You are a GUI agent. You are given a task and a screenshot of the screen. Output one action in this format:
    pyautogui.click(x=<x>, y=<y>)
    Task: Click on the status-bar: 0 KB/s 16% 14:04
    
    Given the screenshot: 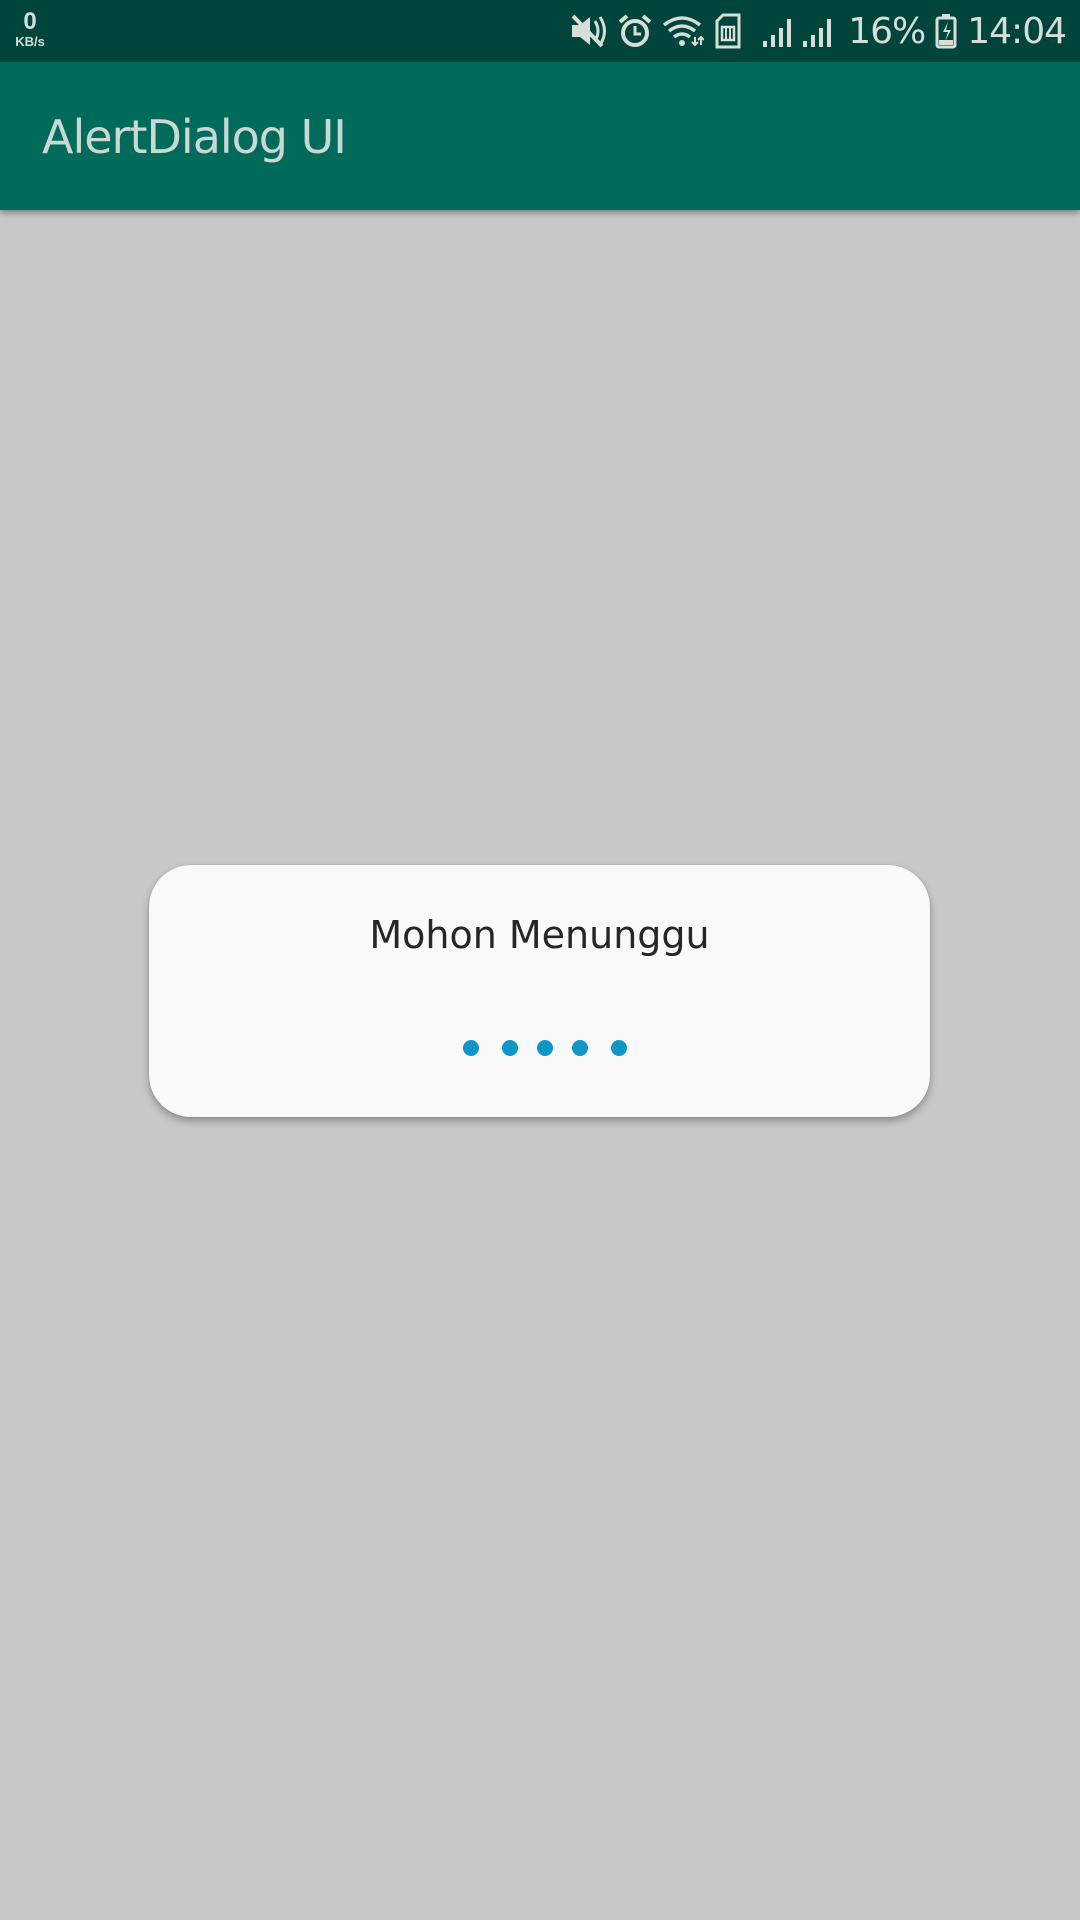 What is the action you would take?
    pyautogui.click(x=540, y=31)
    